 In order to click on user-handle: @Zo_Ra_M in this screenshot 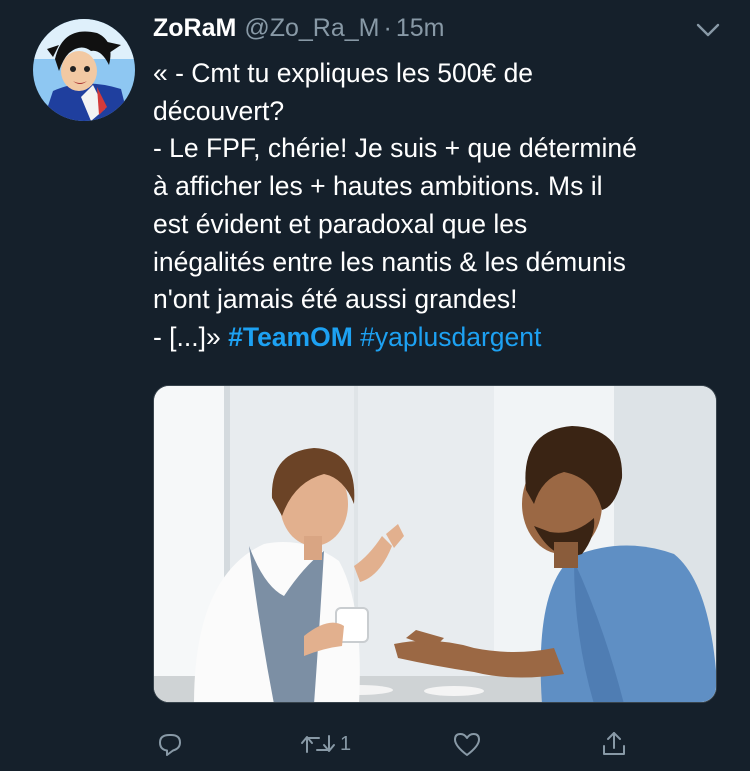, I will do `click(311, 28)`.